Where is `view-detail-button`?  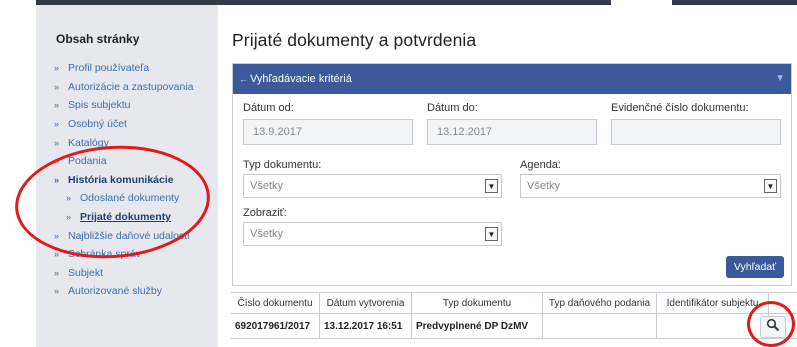 view-detail-button is located at coordinates (773, 327).